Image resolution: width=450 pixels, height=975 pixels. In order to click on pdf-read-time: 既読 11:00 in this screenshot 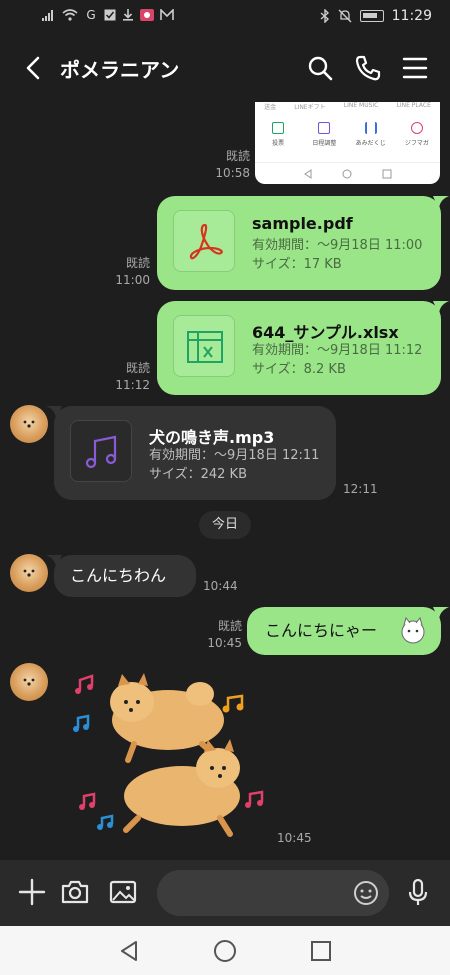, I will do `click(132, 271)`.